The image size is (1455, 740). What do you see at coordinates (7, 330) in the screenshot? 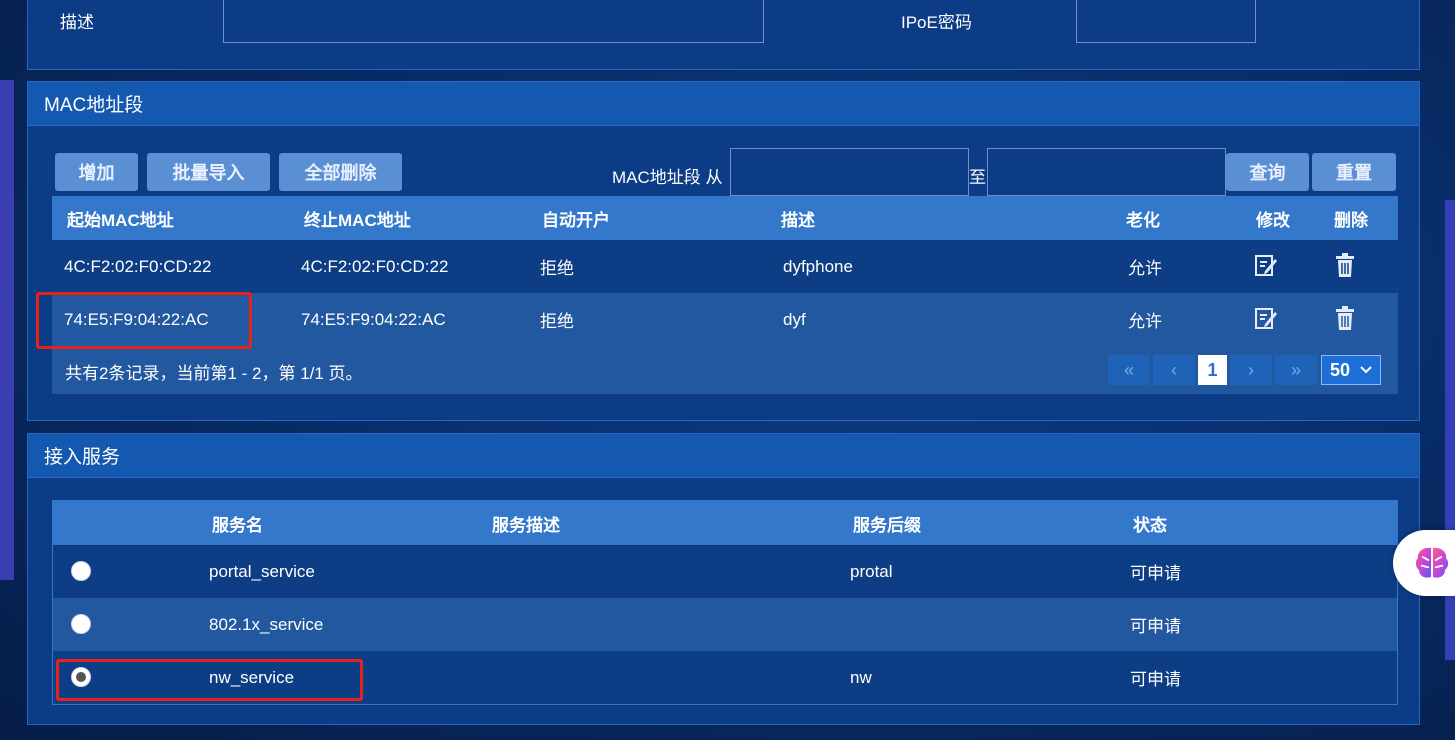
I see `left-edge-strip` at bounding box center [7, 330].